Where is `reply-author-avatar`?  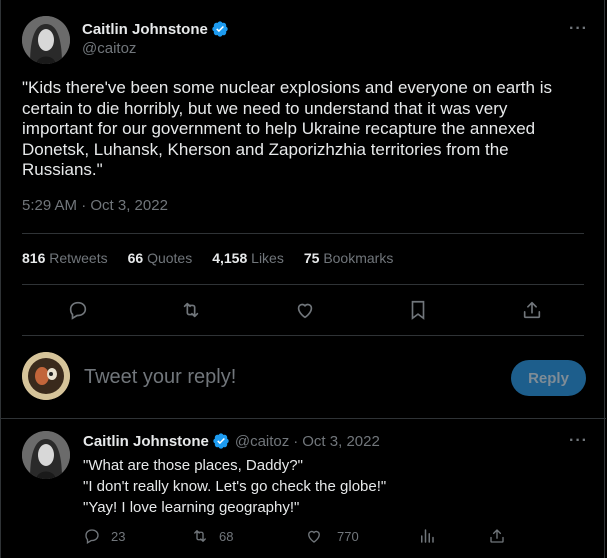
reply-author-avatar is located at coordinates (46, 455).